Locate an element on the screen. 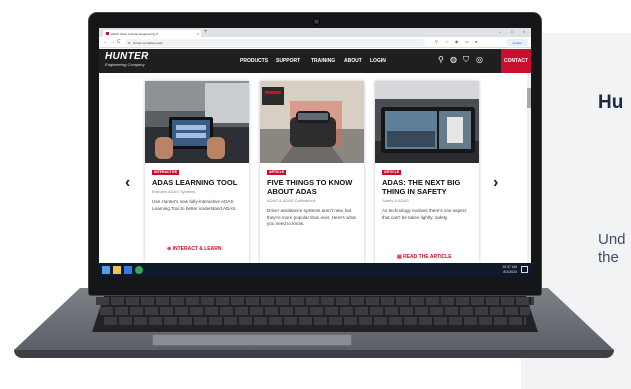  sidebar-icon: ▭ is located at coordinates (467, 41).